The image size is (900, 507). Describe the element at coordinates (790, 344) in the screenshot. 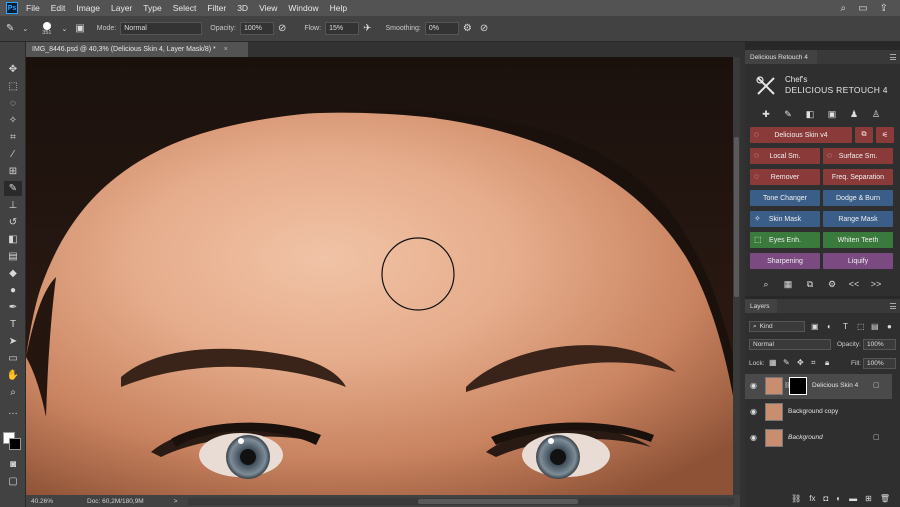

I see `blend-mode-select: Normal` at that location.